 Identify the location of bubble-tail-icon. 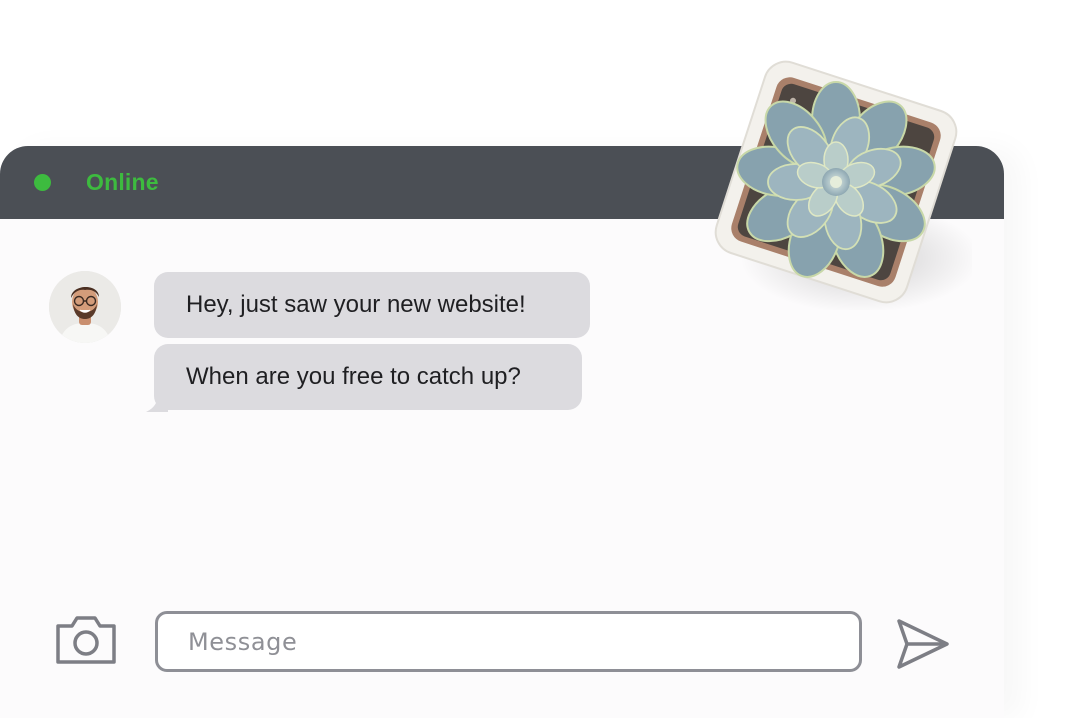
(157, 405).